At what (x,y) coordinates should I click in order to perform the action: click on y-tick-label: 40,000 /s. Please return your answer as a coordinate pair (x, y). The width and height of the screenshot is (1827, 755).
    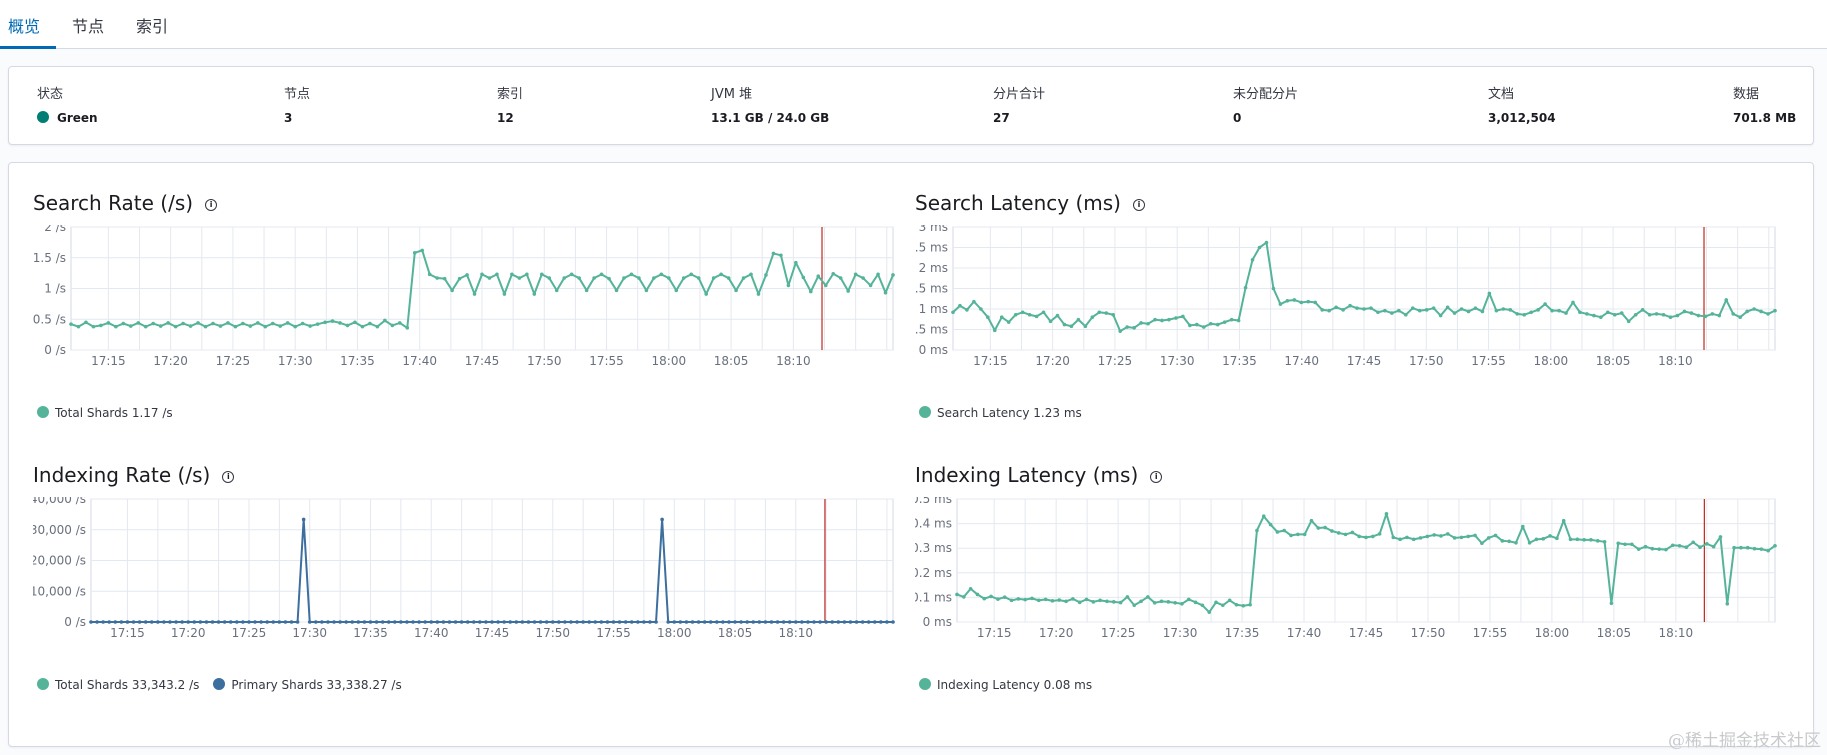
    Looking at the image, I should click on (59, 501).